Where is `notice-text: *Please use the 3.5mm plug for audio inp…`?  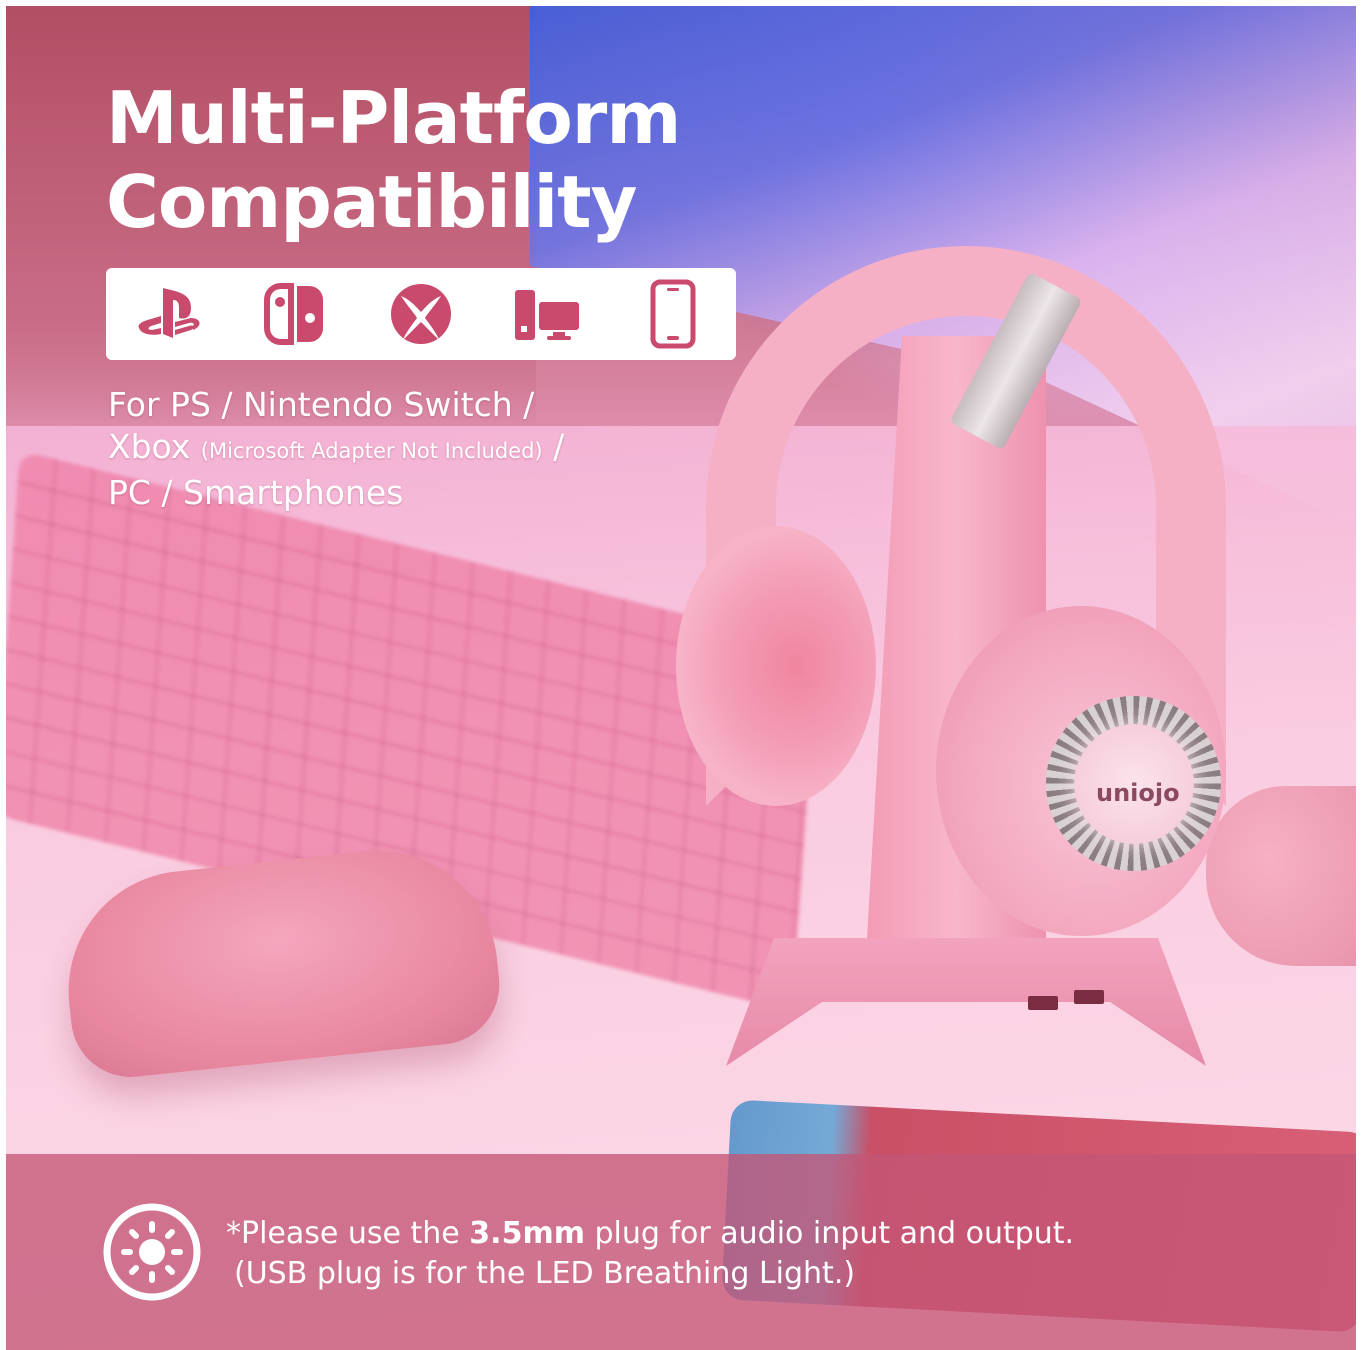 notice-text: *Please use the 3.5mm plug for audio inp… is located at coordinates (650, 1254).